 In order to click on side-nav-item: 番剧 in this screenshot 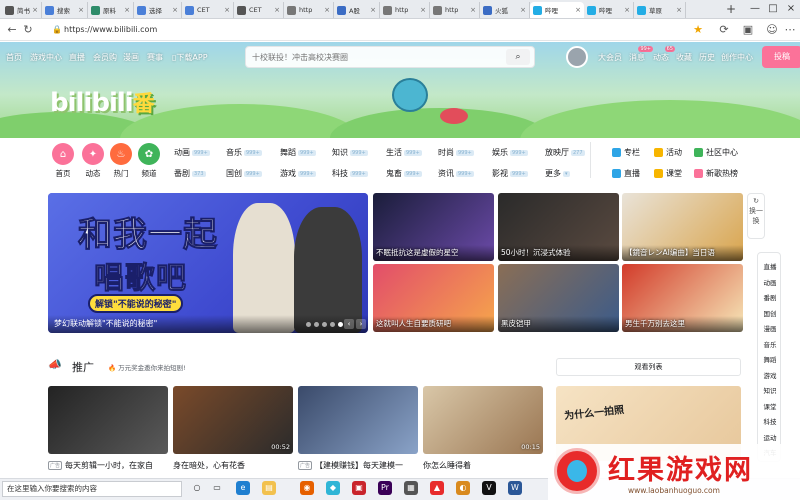, I will do `click(770, 297)`.